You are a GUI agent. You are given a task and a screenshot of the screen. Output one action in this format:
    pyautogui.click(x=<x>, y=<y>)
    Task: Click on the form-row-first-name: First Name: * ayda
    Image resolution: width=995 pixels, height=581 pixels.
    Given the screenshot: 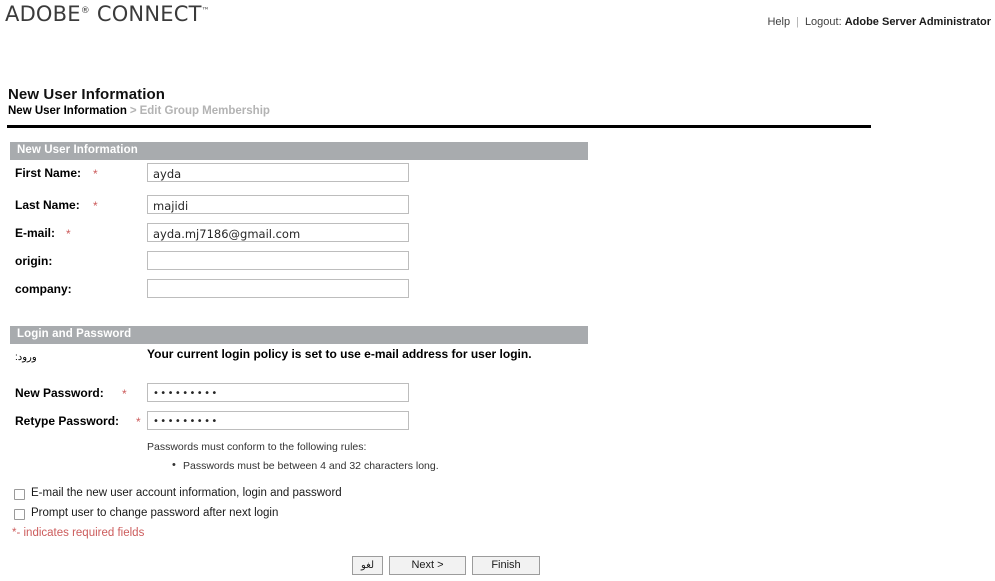 What is the action you would take?
    pyautogui.click(x=300, y=175)
    